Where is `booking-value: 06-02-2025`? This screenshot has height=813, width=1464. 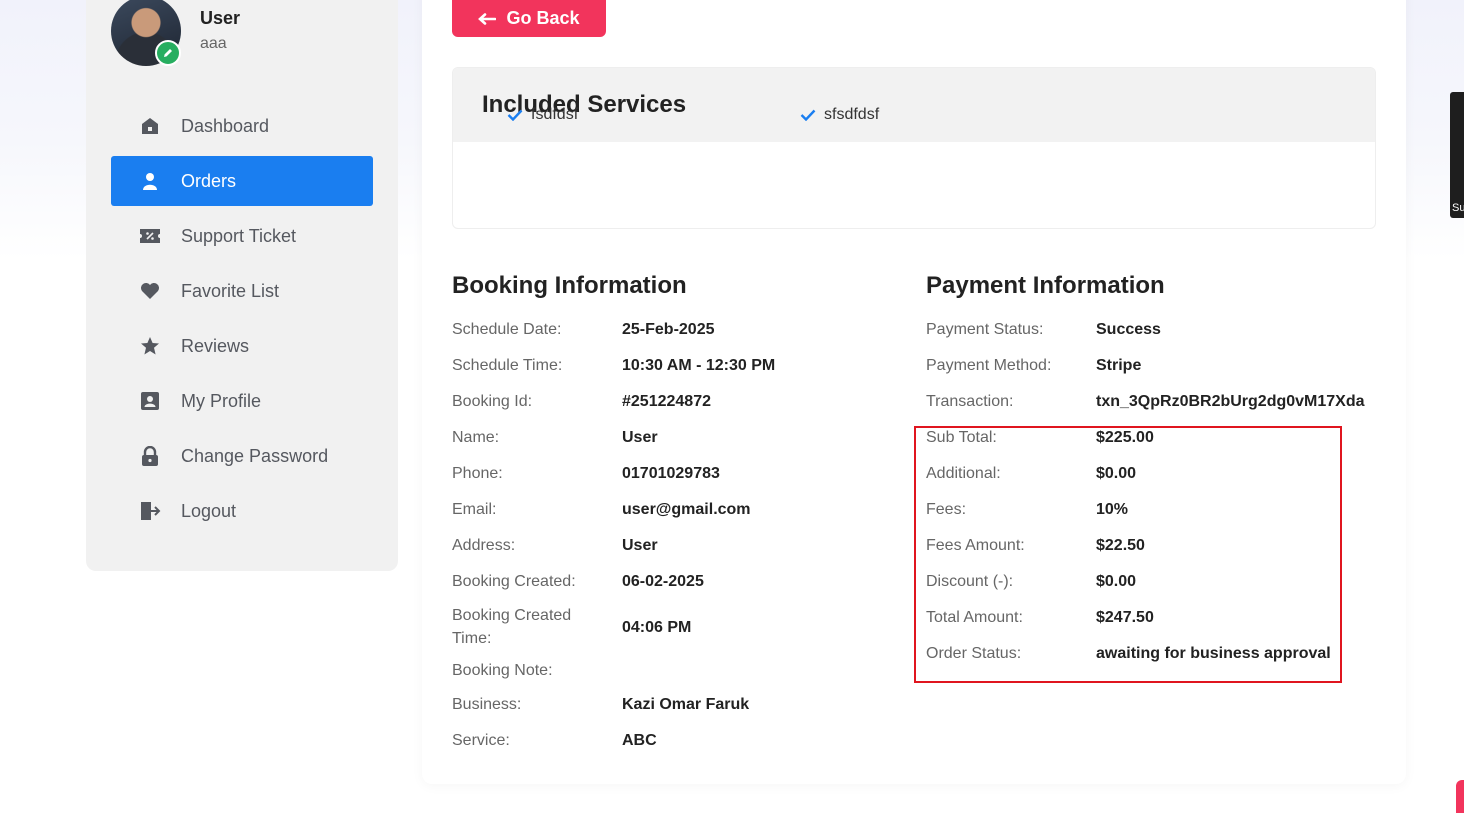
booking-value: 06-02-2025 is located at coordinates (663, 581).